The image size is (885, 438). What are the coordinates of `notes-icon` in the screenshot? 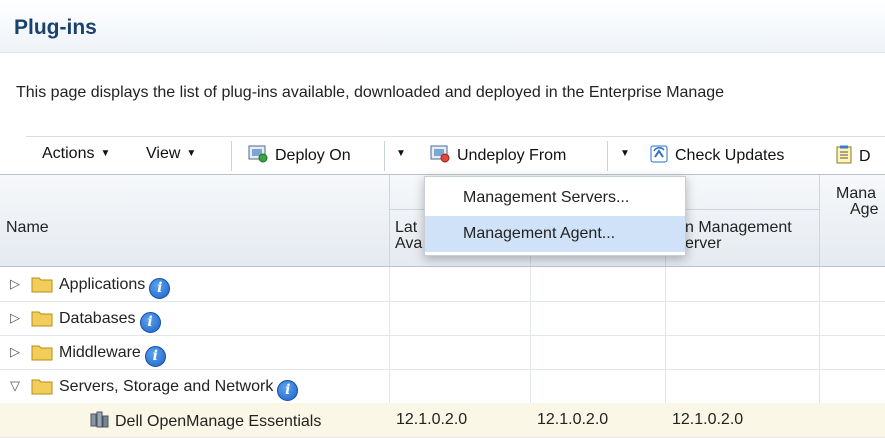 It's located at (844, 154).